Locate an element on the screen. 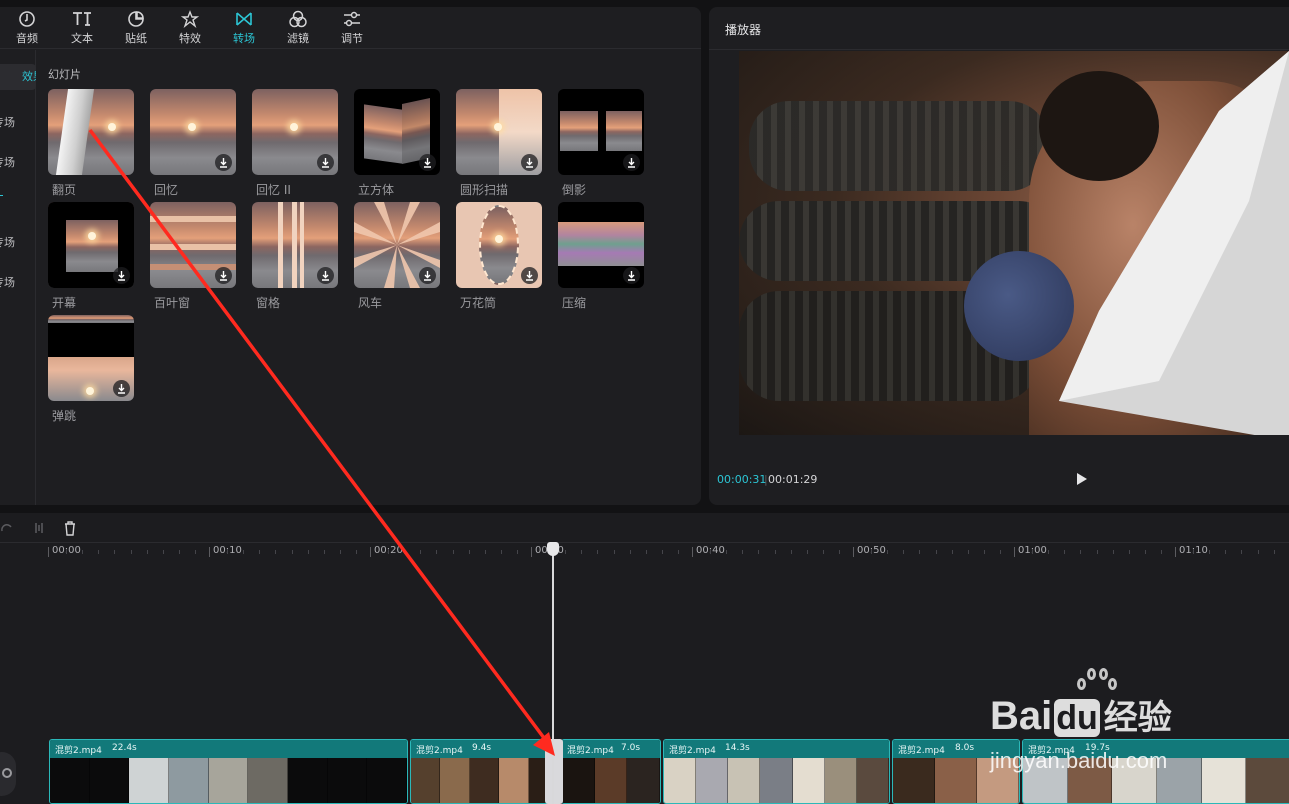 This screenshot has height=804, width=1289. transition-blinds is located at coordinates (193, 245).